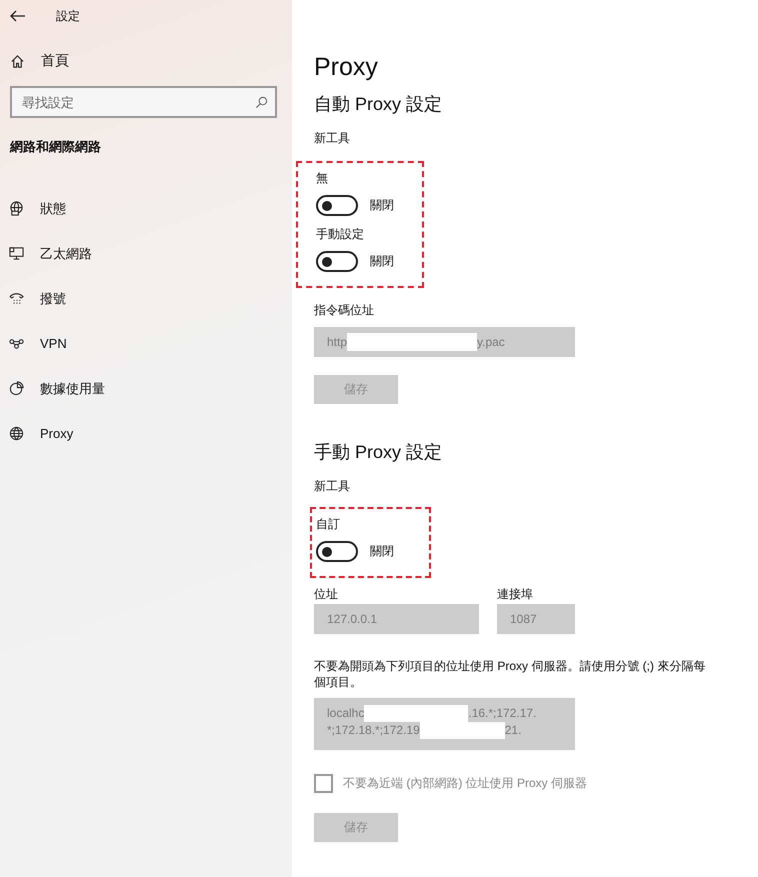 The image size is (758, 877). Describe the element at coordinates (146, 253) in the screenshot. I see `nav-item: 乙太網路` at that location.